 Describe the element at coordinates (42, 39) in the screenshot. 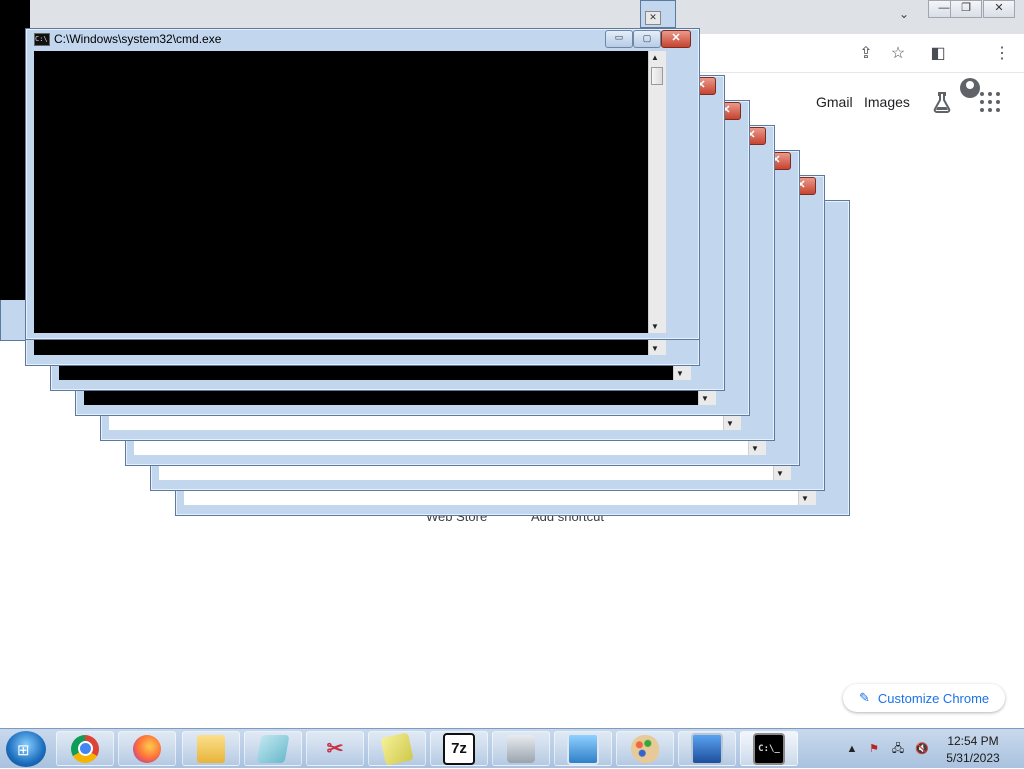

I see `cmd-app-icon: C:\` at that location.